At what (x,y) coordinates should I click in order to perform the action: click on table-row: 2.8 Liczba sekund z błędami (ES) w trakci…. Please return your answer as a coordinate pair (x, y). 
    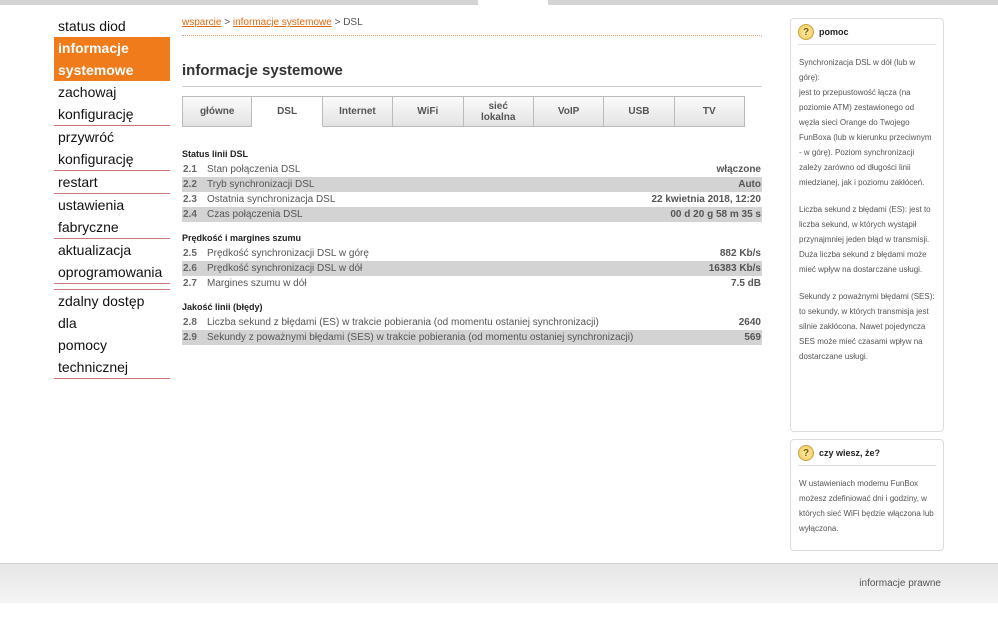
    Looking at the image, I should click on (472, 322).